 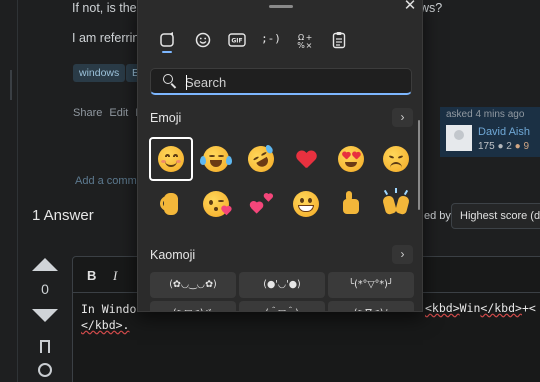 I want to click on gif-icon: GIF, so click(x=237, y=40).